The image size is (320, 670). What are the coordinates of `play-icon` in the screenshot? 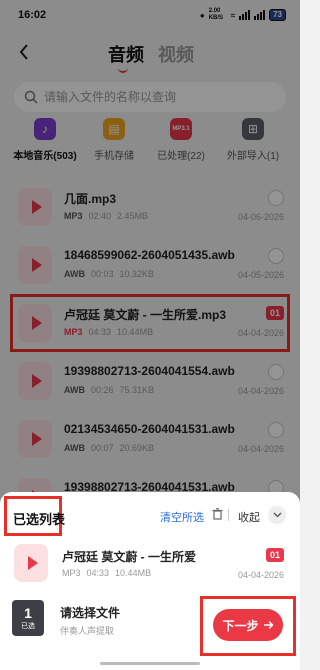 It's located at (32, 563).